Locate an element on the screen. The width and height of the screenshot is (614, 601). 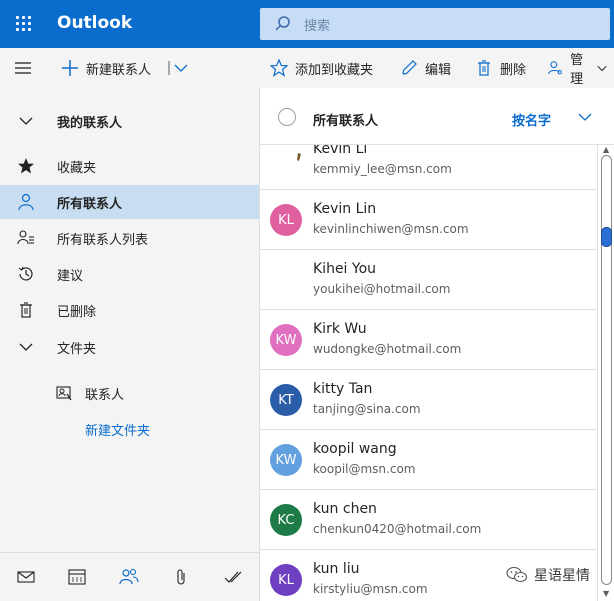
nav-item-label: 所有联系人列表 is located at coordinates (103, 240).